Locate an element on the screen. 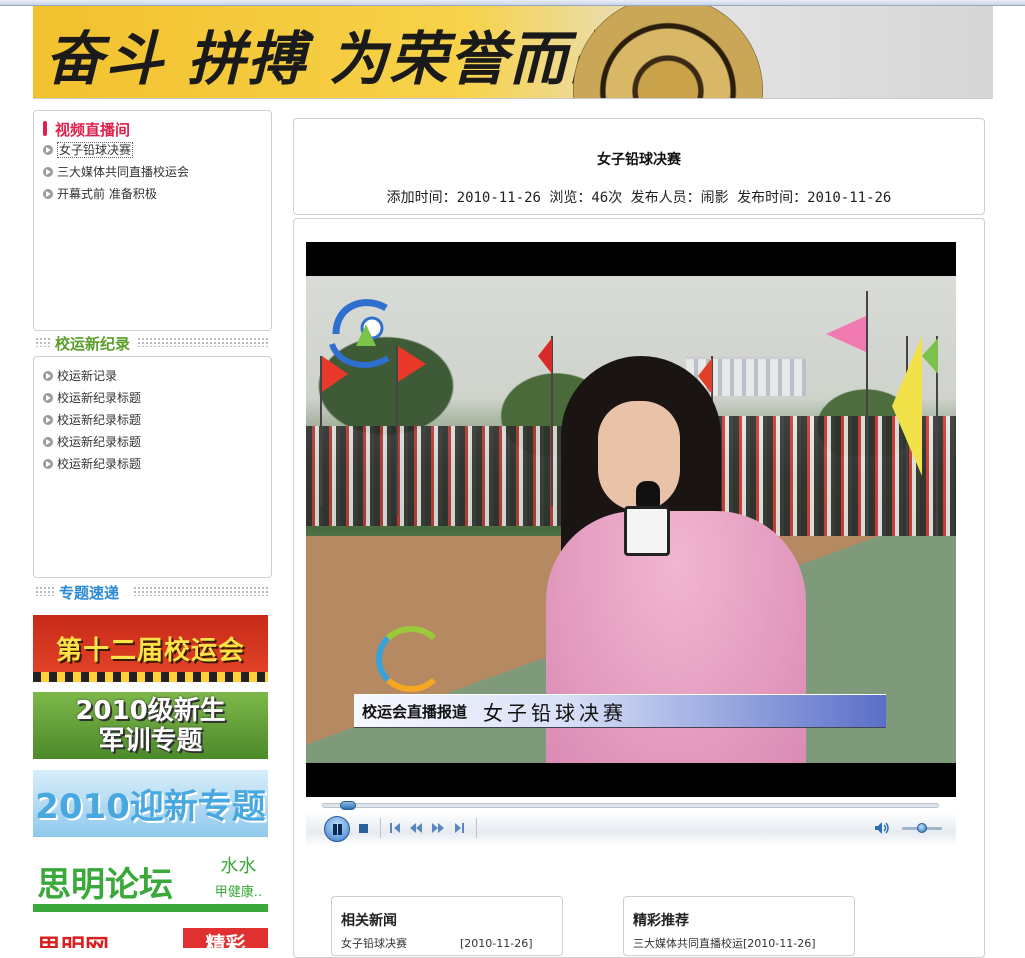 Image resolution: width=1025 pixels, height=958 pixels. welcome-freshmen-promo-banner: 2010迎新专题 is located at coordinates (150, 803).